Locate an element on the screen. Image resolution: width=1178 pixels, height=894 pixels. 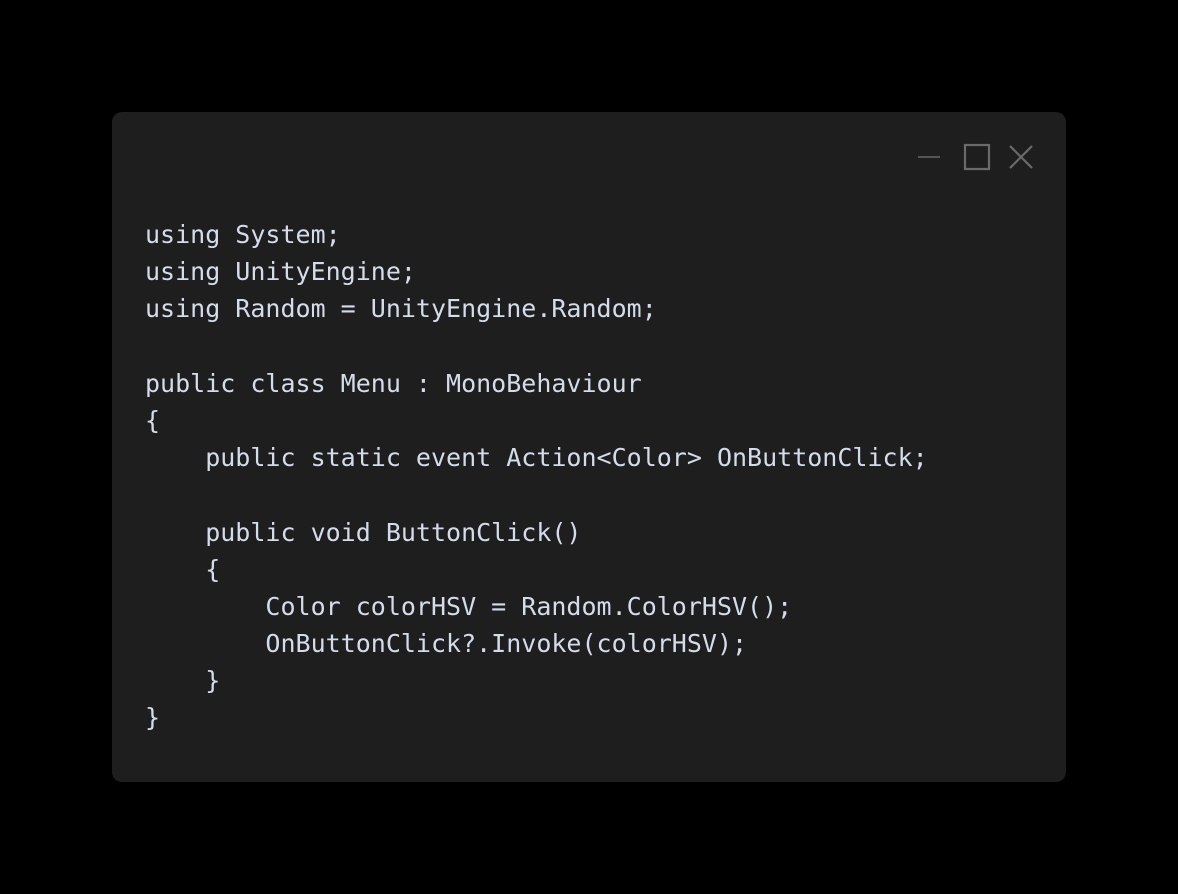
code-line: using UnityEngine; is located at coordinates (280, 272).